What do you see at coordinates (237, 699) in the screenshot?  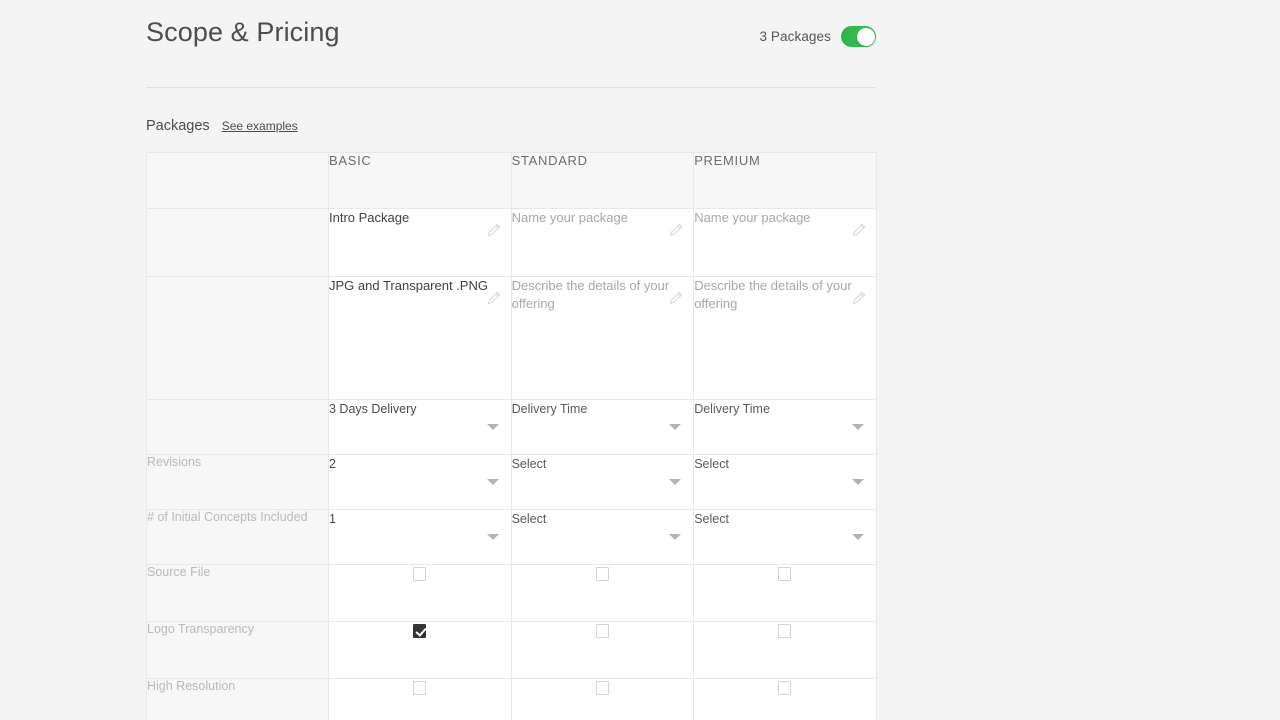 I see `row-label-high-resolution: High Resolution` at bounding box center [237, 699].